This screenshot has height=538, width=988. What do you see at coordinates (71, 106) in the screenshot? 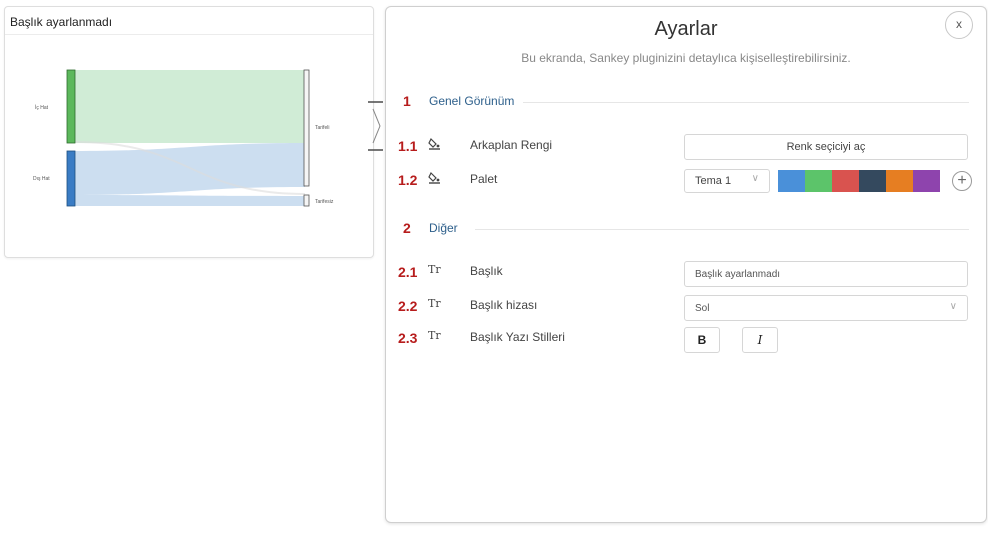
I see `sankey-node-ichat` at bounding box center [71, 106].